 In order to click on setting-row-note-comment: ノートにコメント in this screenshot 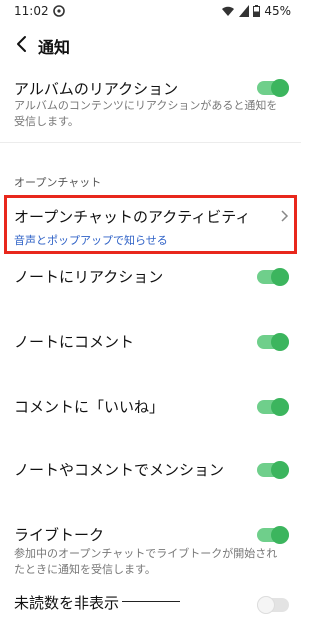, I will do `click(150, 344)`.